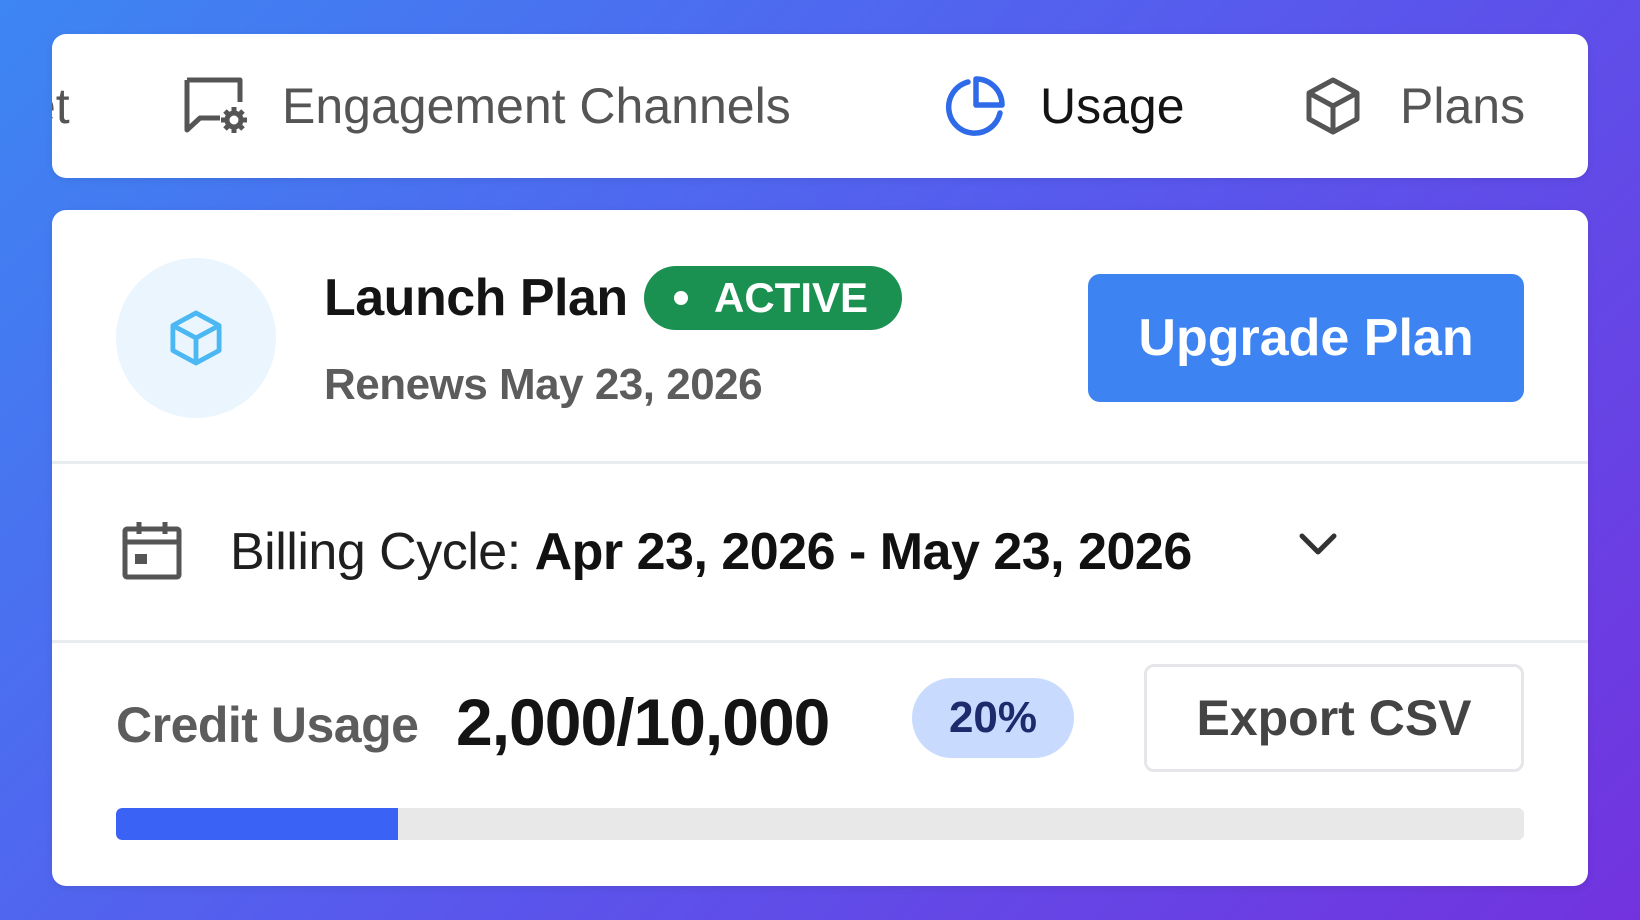 This screenshot has width=1640, height=920. I want to click on divider, so click(820, 641).